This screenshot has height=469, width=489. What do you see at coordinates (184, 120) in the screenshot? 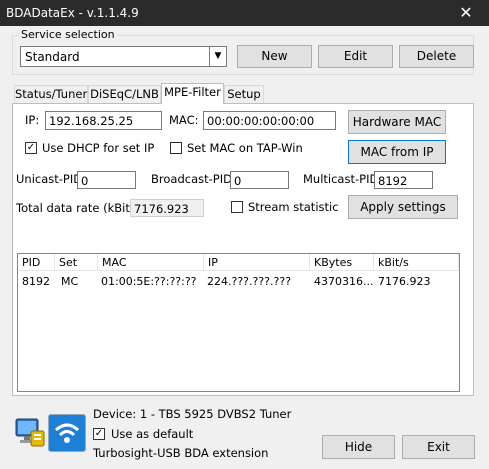
I see `mac-label: MAC:` at bounding box center [184, 120].